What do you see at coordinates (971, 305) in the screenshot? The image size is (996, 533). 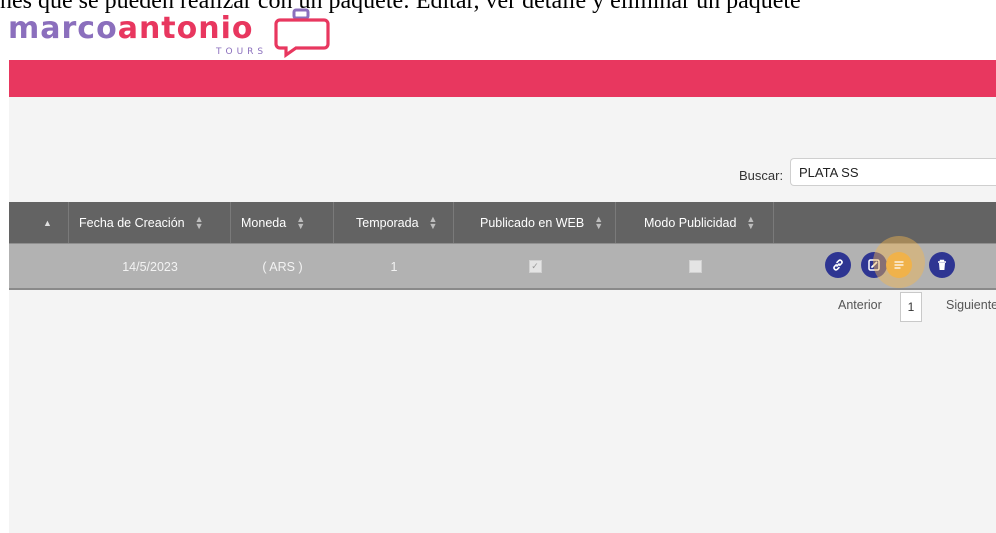 I see `pagination-next: Siguiente` at bounding box center [971, 305].